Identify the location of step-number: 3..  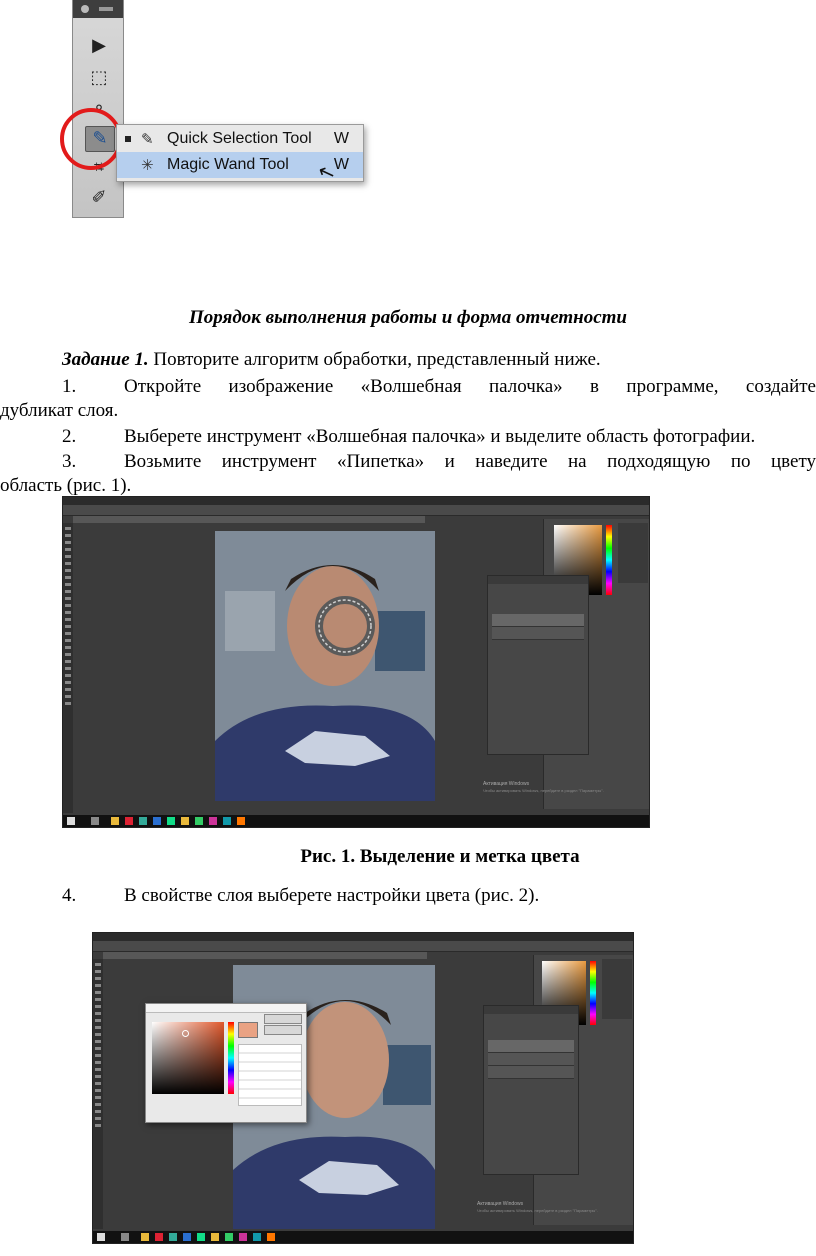
(69, 461).